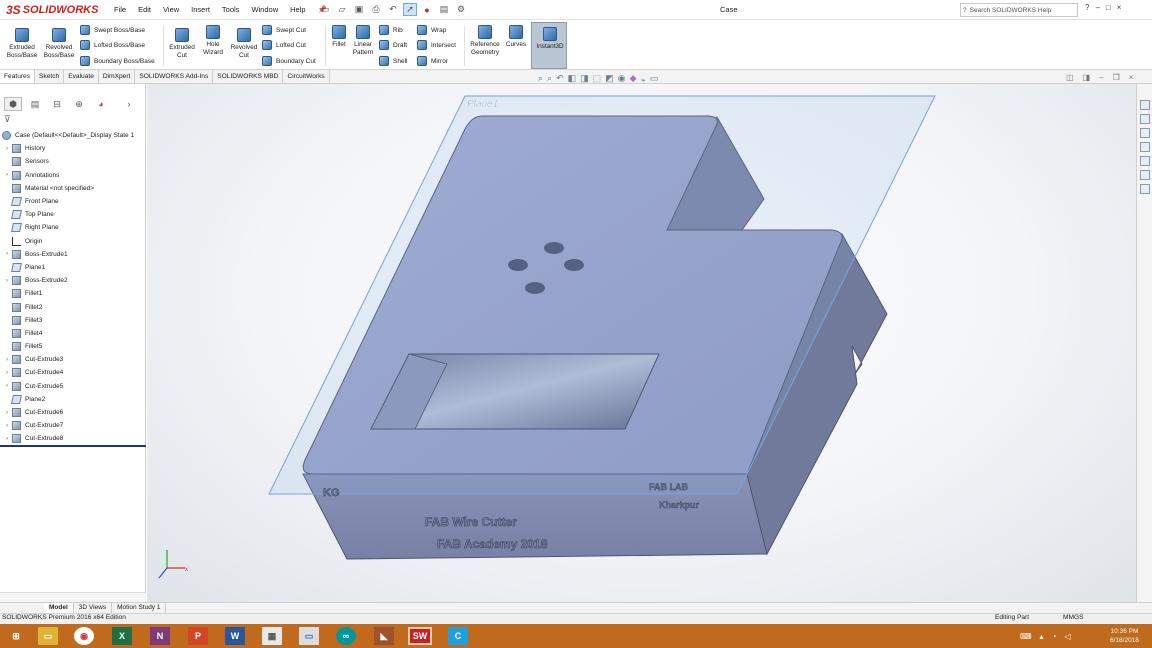  Describe the element at coordinates (461, 9) in the screenshot. I see `options-gear-icon: ⚙` at that location.